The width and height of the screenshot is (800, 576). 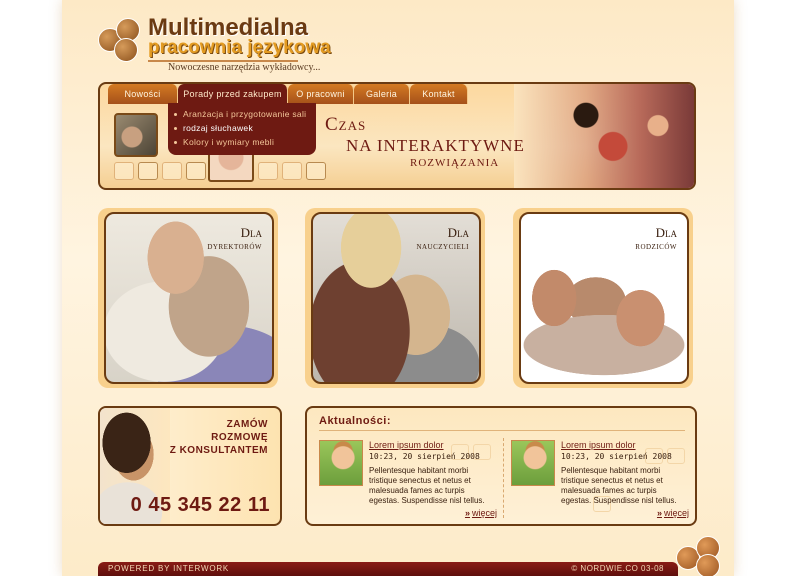 I want to click on card-photo-teachers: Dla nauczycieli, so click(x=396, y=298).